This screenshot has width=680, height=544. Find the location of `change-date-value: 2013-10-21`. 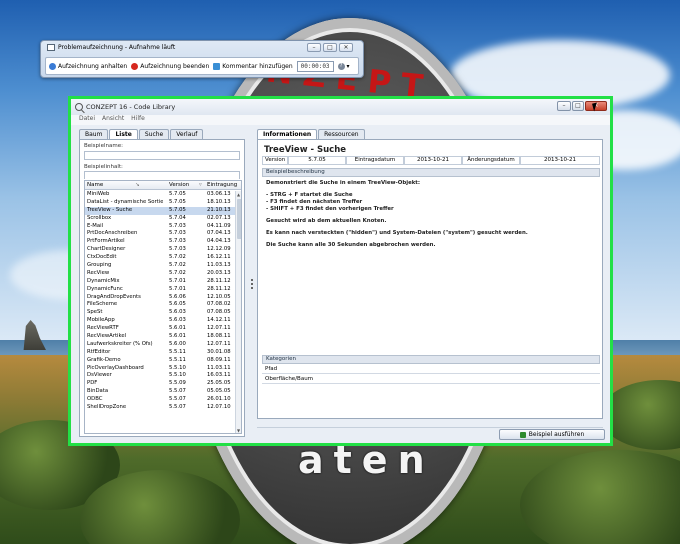

change-date-value: 2013-10-21 is located at coordinates (560, 160).